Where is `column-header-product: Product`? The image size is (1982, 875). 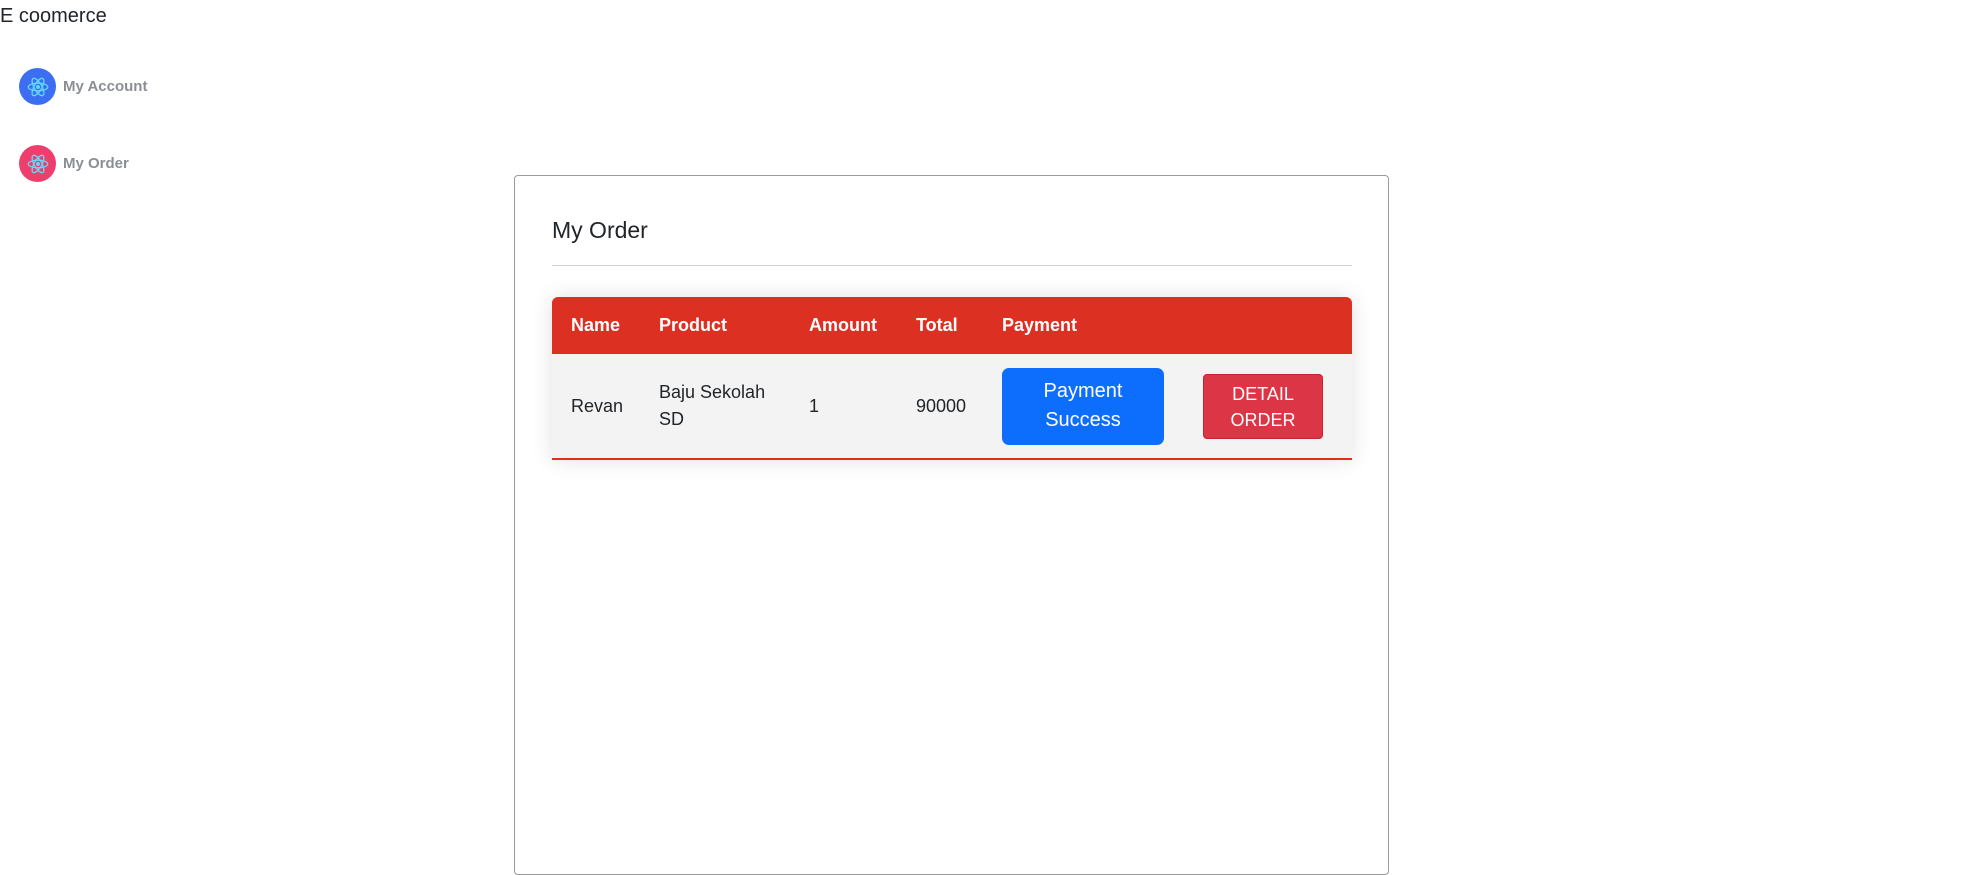
column-header-product: Product is located at coordinates (693, 325).